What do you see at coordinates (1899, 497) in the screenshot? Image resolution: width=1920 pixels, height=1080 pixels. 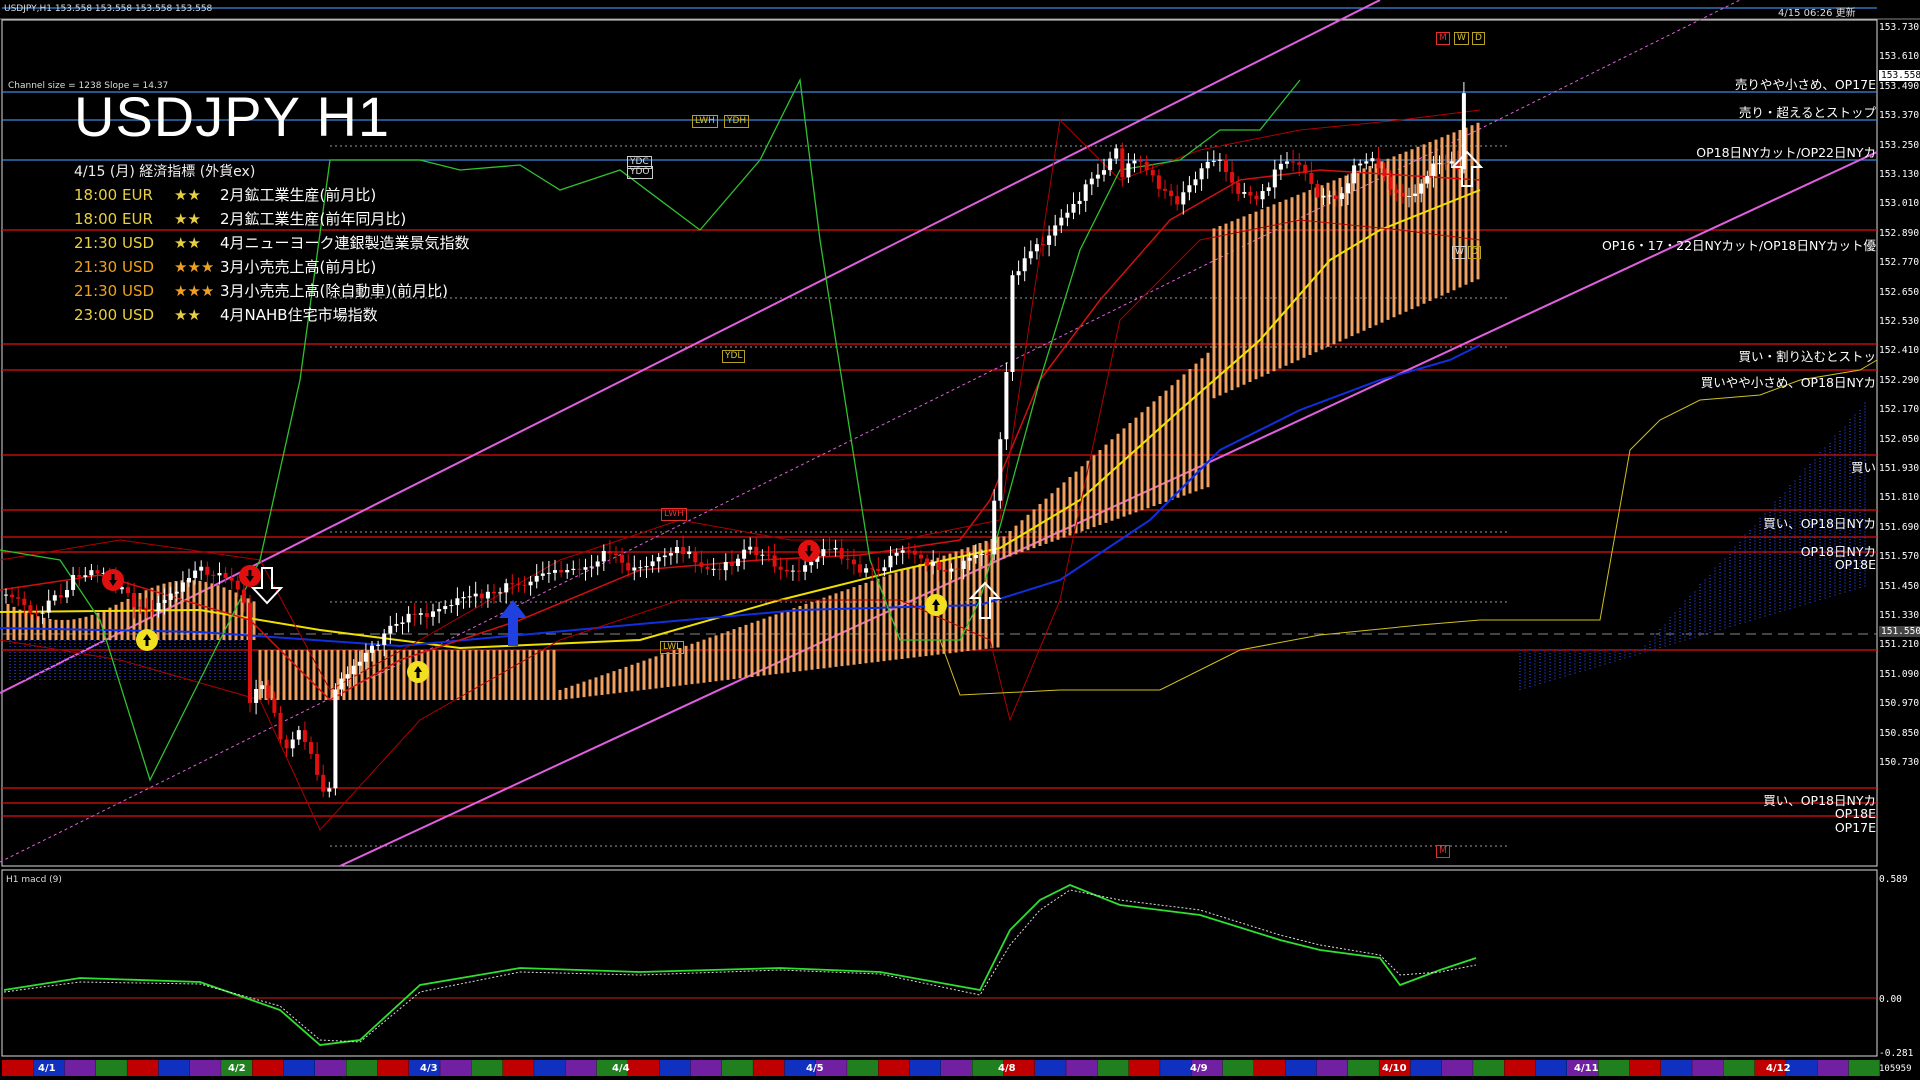 I see `price-tick: 151.810` at bounding box center [1899, 497].